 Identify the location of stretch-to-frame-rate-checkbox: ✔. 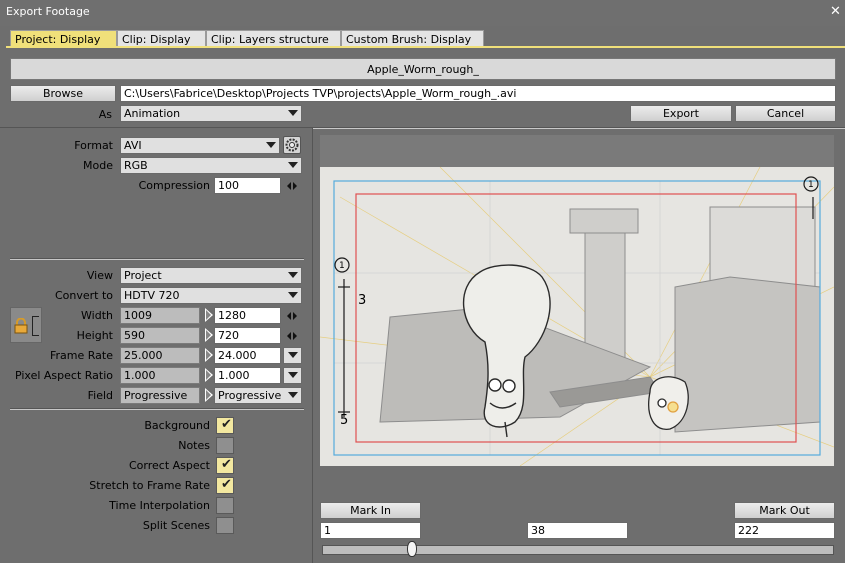
(225, 485).